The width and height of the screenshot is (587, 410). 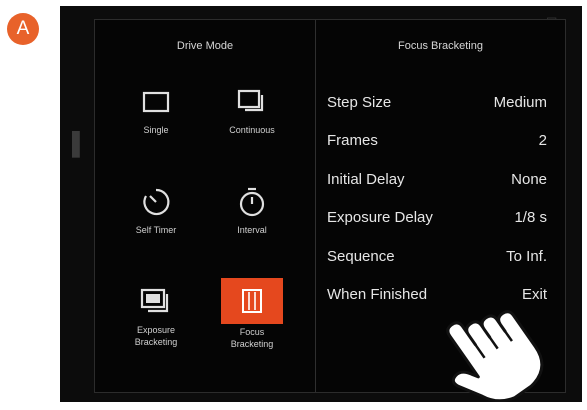 What do you see at coordinates (352, 141) in the screenshot?
I see `setting-label: Frames` at bounding box center [352, 141].